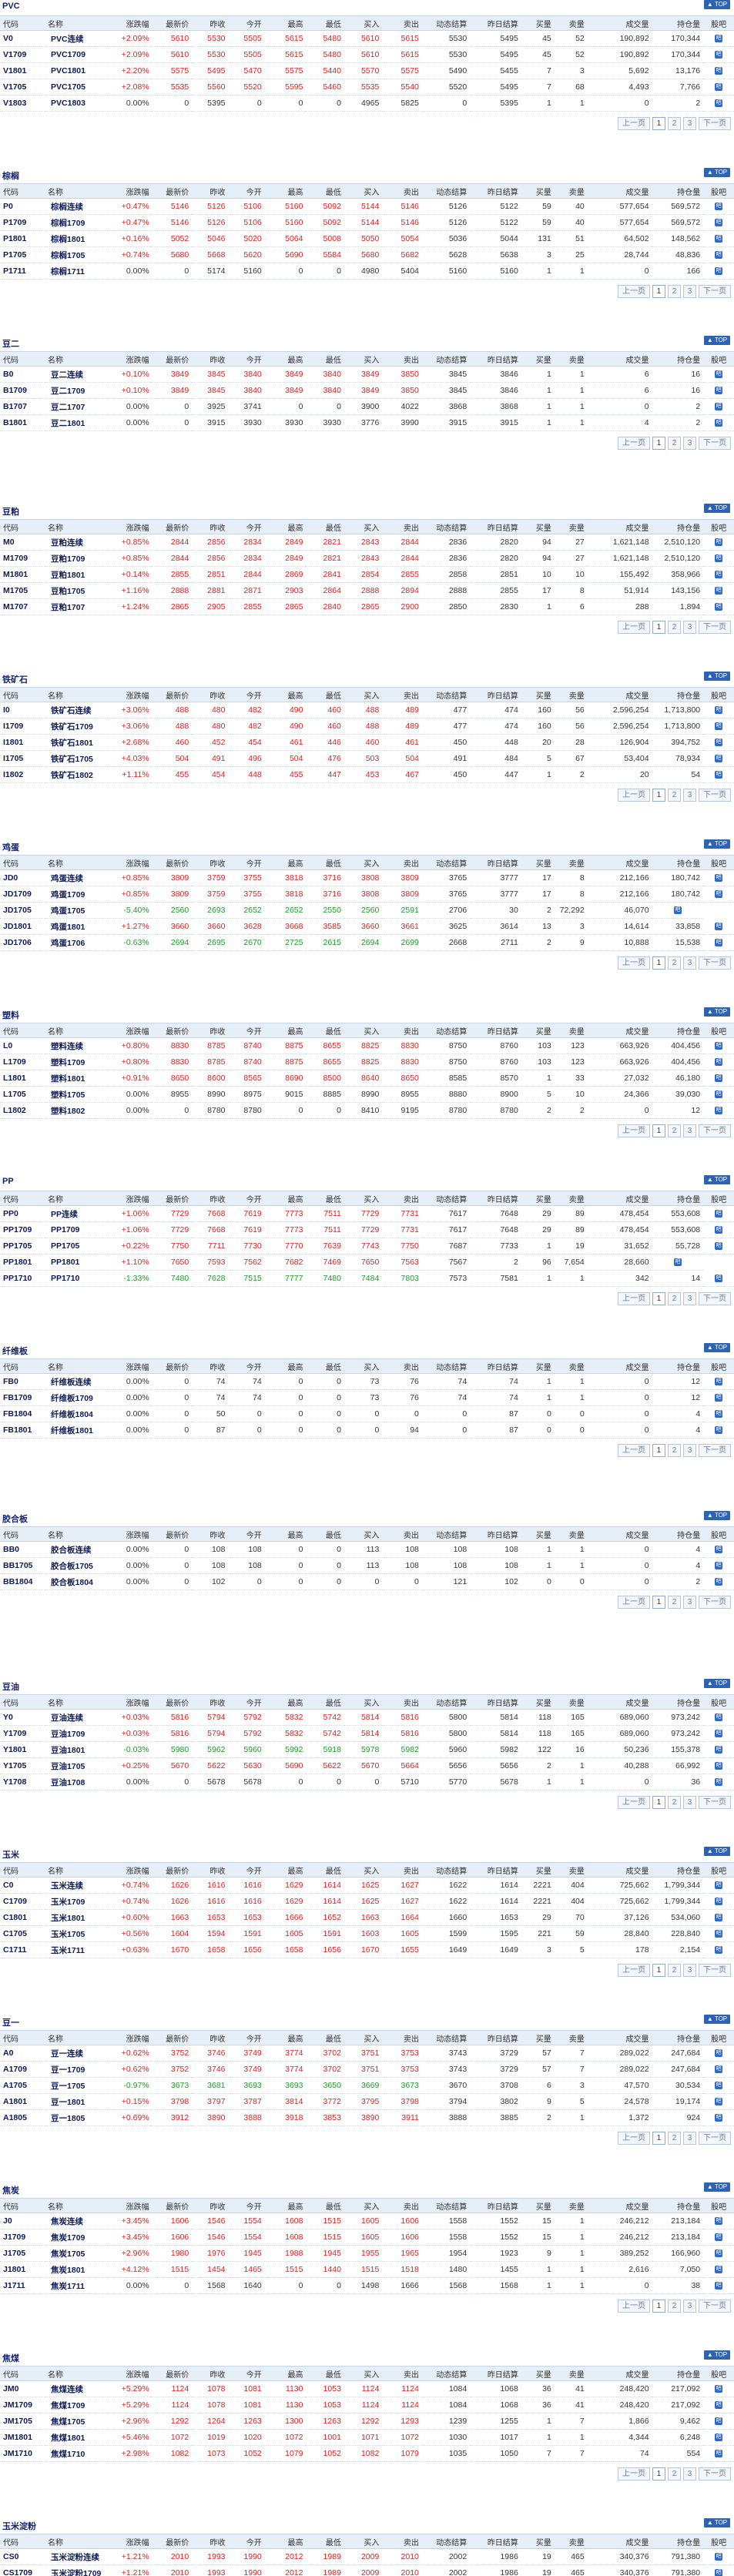 Image resolution: width=734 pixels, height=2576 pixels. What do you see at coordinates (74, 1230) in the screenshot?
I see `contract-name: PP1709` at bounding box center [74, 1230].